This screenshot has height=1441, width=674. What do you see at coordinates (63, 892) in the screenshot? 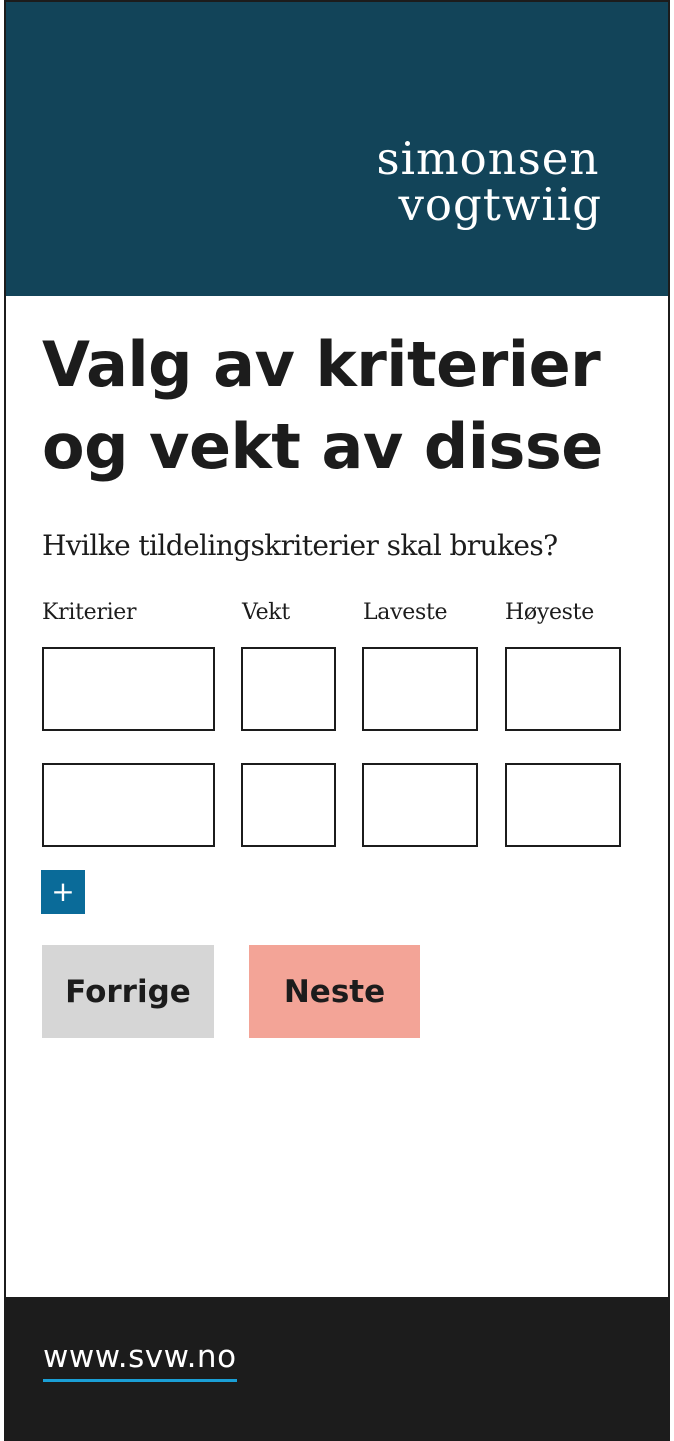
I see `add-row-button: +` at bounding box center [63, 892].